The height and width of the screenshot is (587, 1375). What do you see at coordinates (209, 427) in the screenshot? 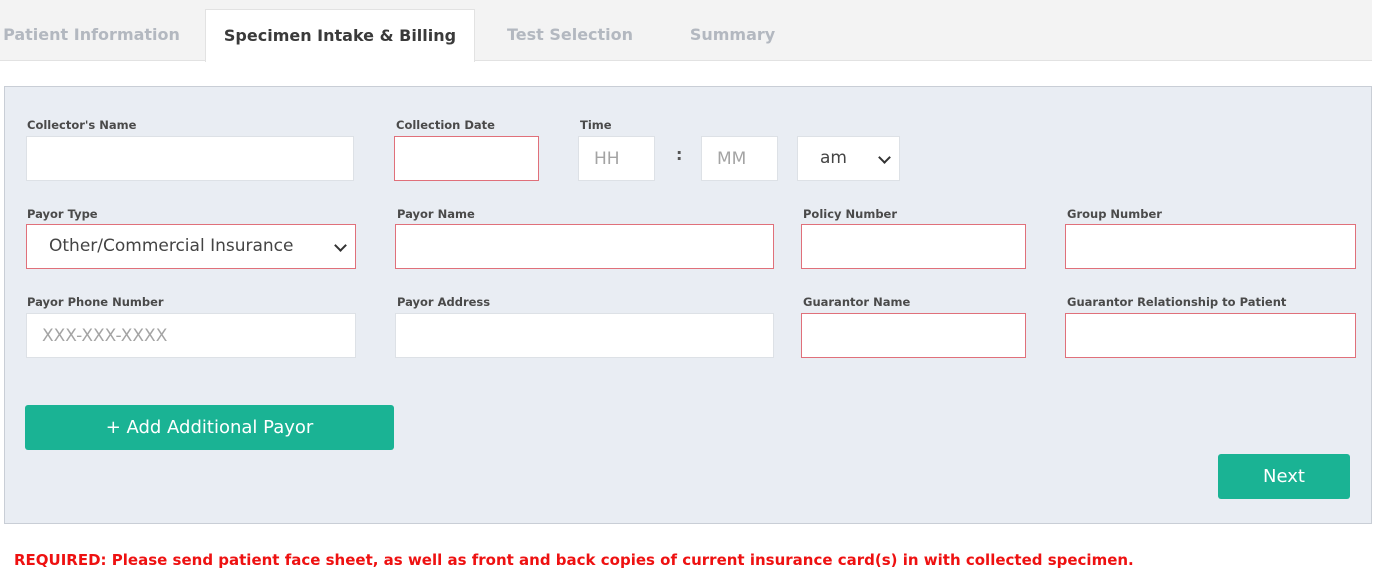
I see `add-additional-payor-button: + Add Additional Payor` at bounding box center [209, 427].